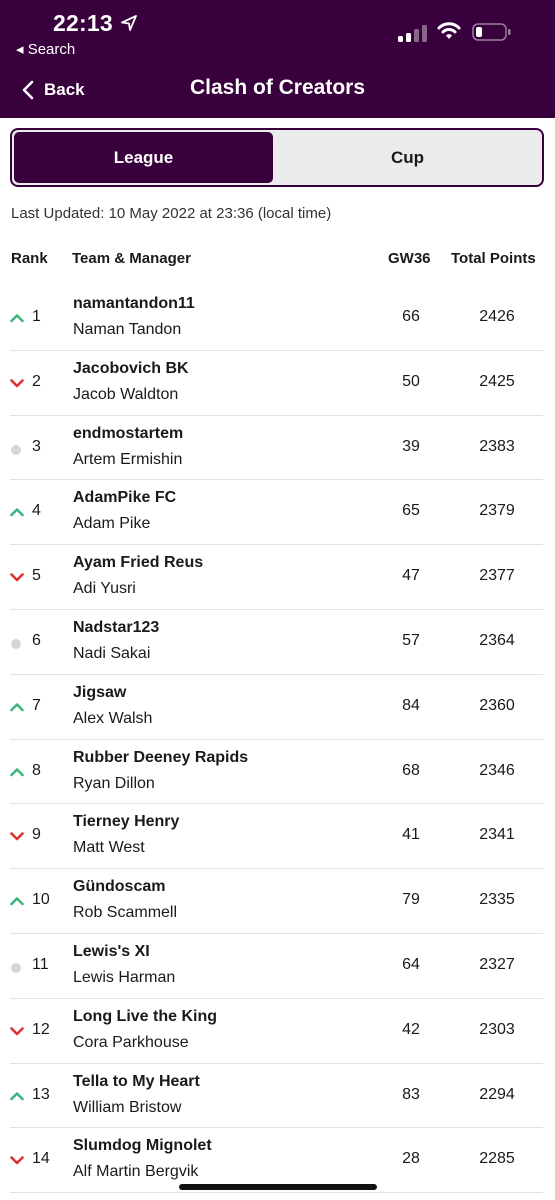 This screenshot has width=555, height=1200. What do you see at coordinates (409, 258) in the screenshot?
I see `column-header-gw: GW36` at bounding box center [409, 258].